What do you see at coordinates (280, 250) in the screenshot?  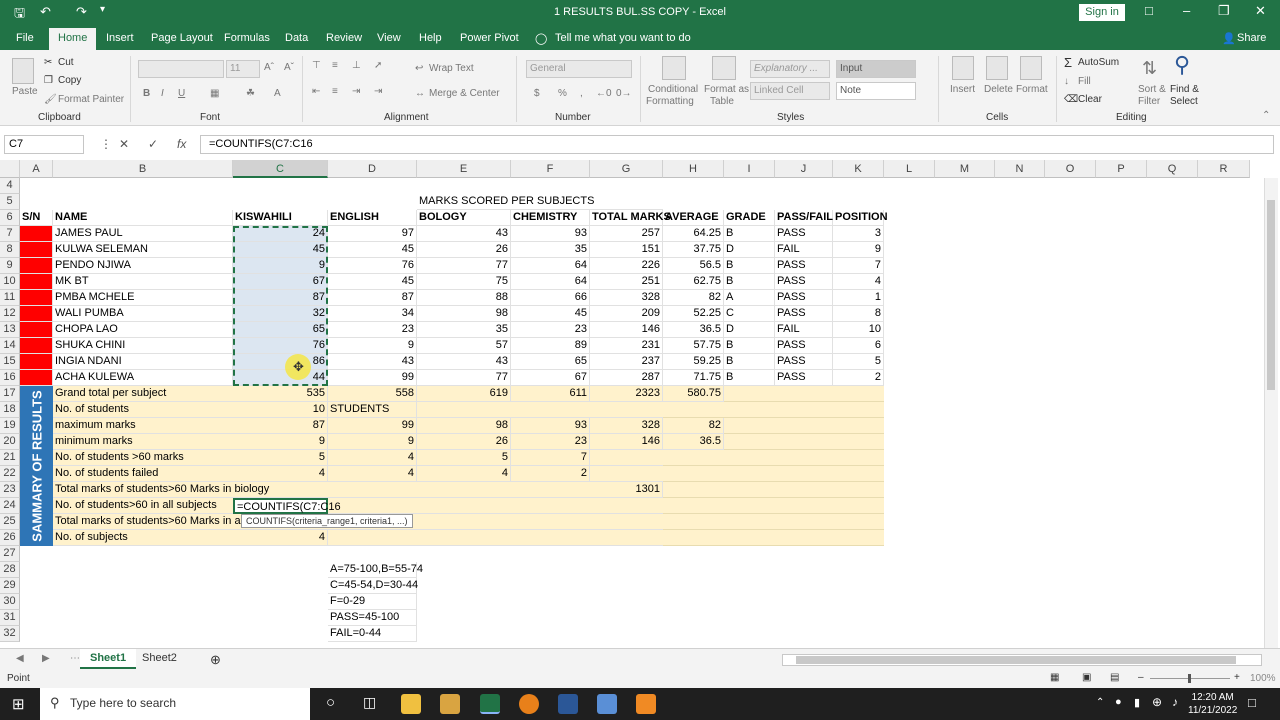 I see `table-cell: 45` at bounding box center [280, 250].